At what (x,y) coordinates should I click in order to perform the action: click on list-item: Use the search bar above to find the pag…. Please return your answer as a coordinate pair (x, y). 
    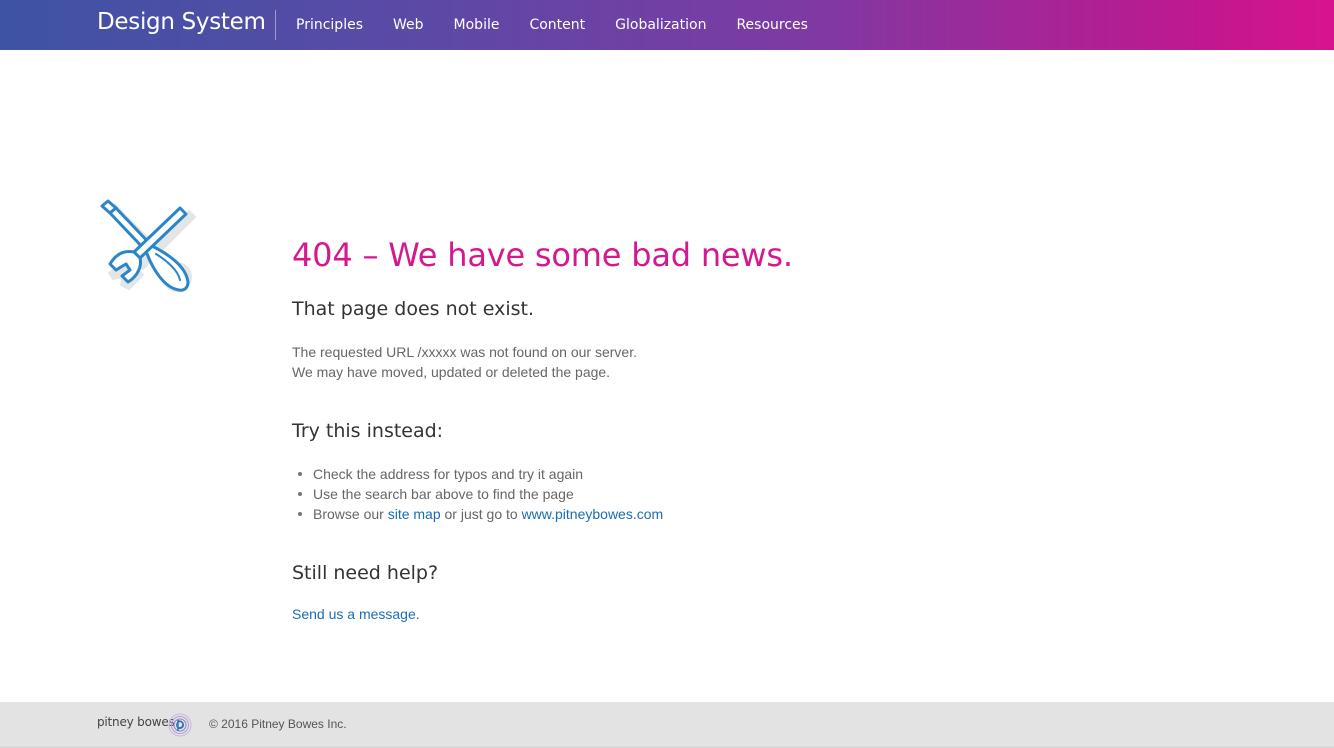
    Looking at the image, I should click on (477, 494).